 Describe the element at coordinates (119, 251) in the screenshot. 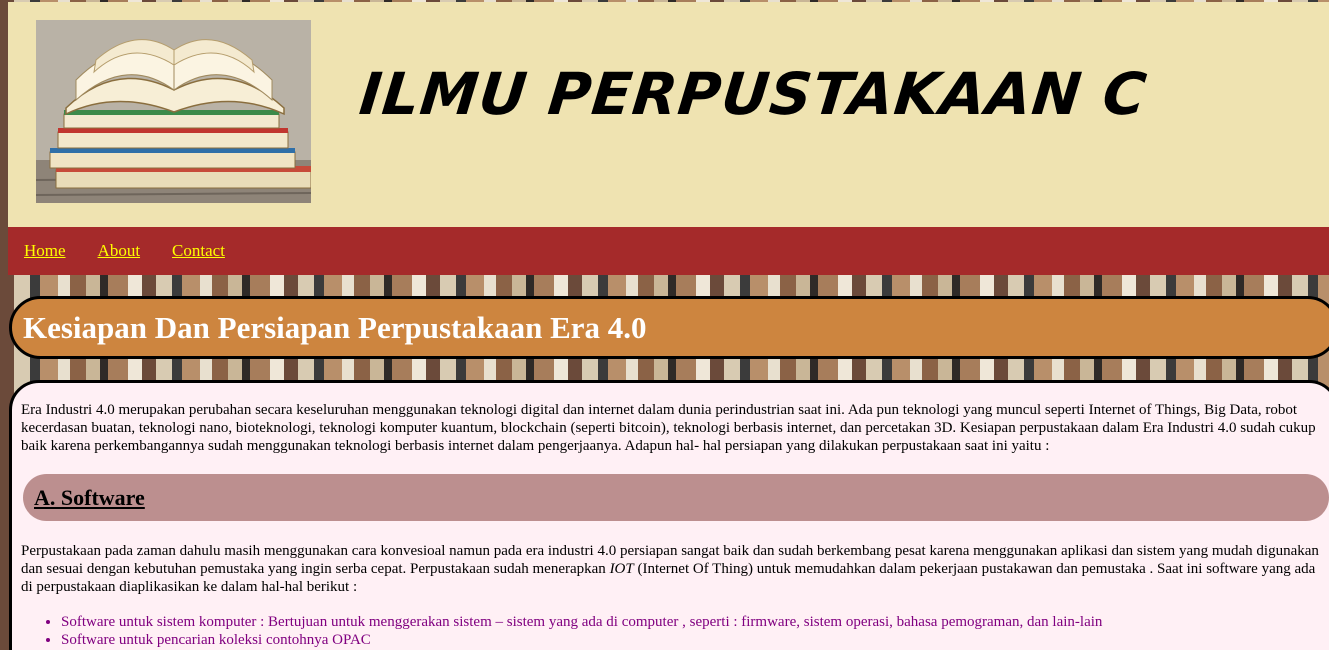

I see `nav-about-link: About` at that location.